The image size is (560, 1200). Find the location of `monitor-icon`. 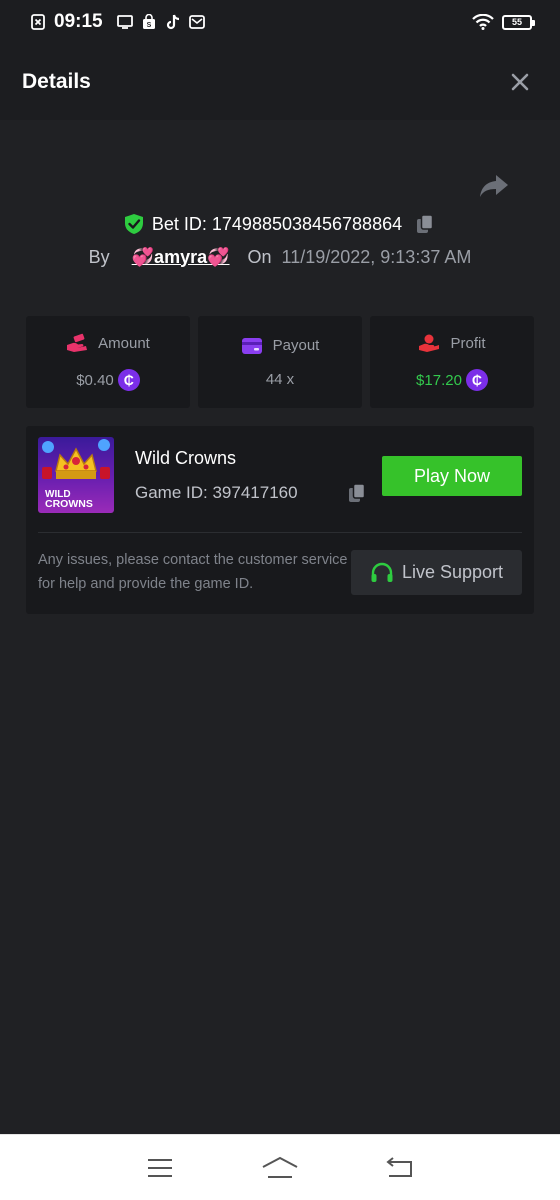

monitor-icon is located at coordinates (124, 22).